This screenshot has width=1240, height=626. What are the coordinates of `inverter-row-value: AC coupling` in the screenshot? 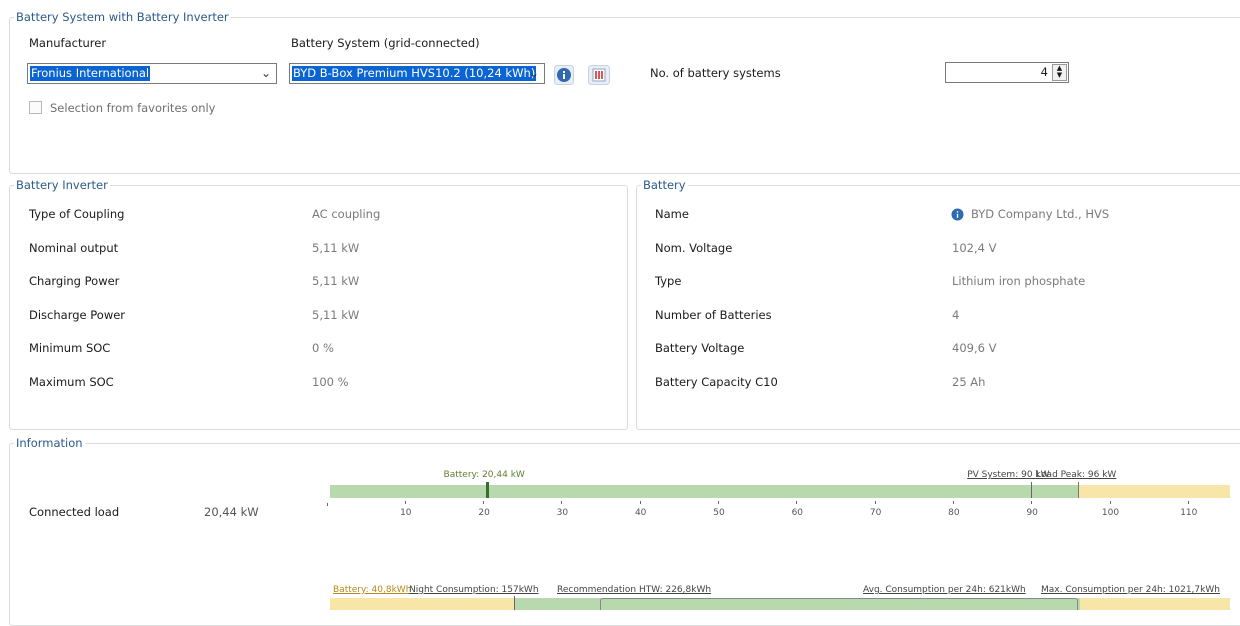 It's located at (346, 214).